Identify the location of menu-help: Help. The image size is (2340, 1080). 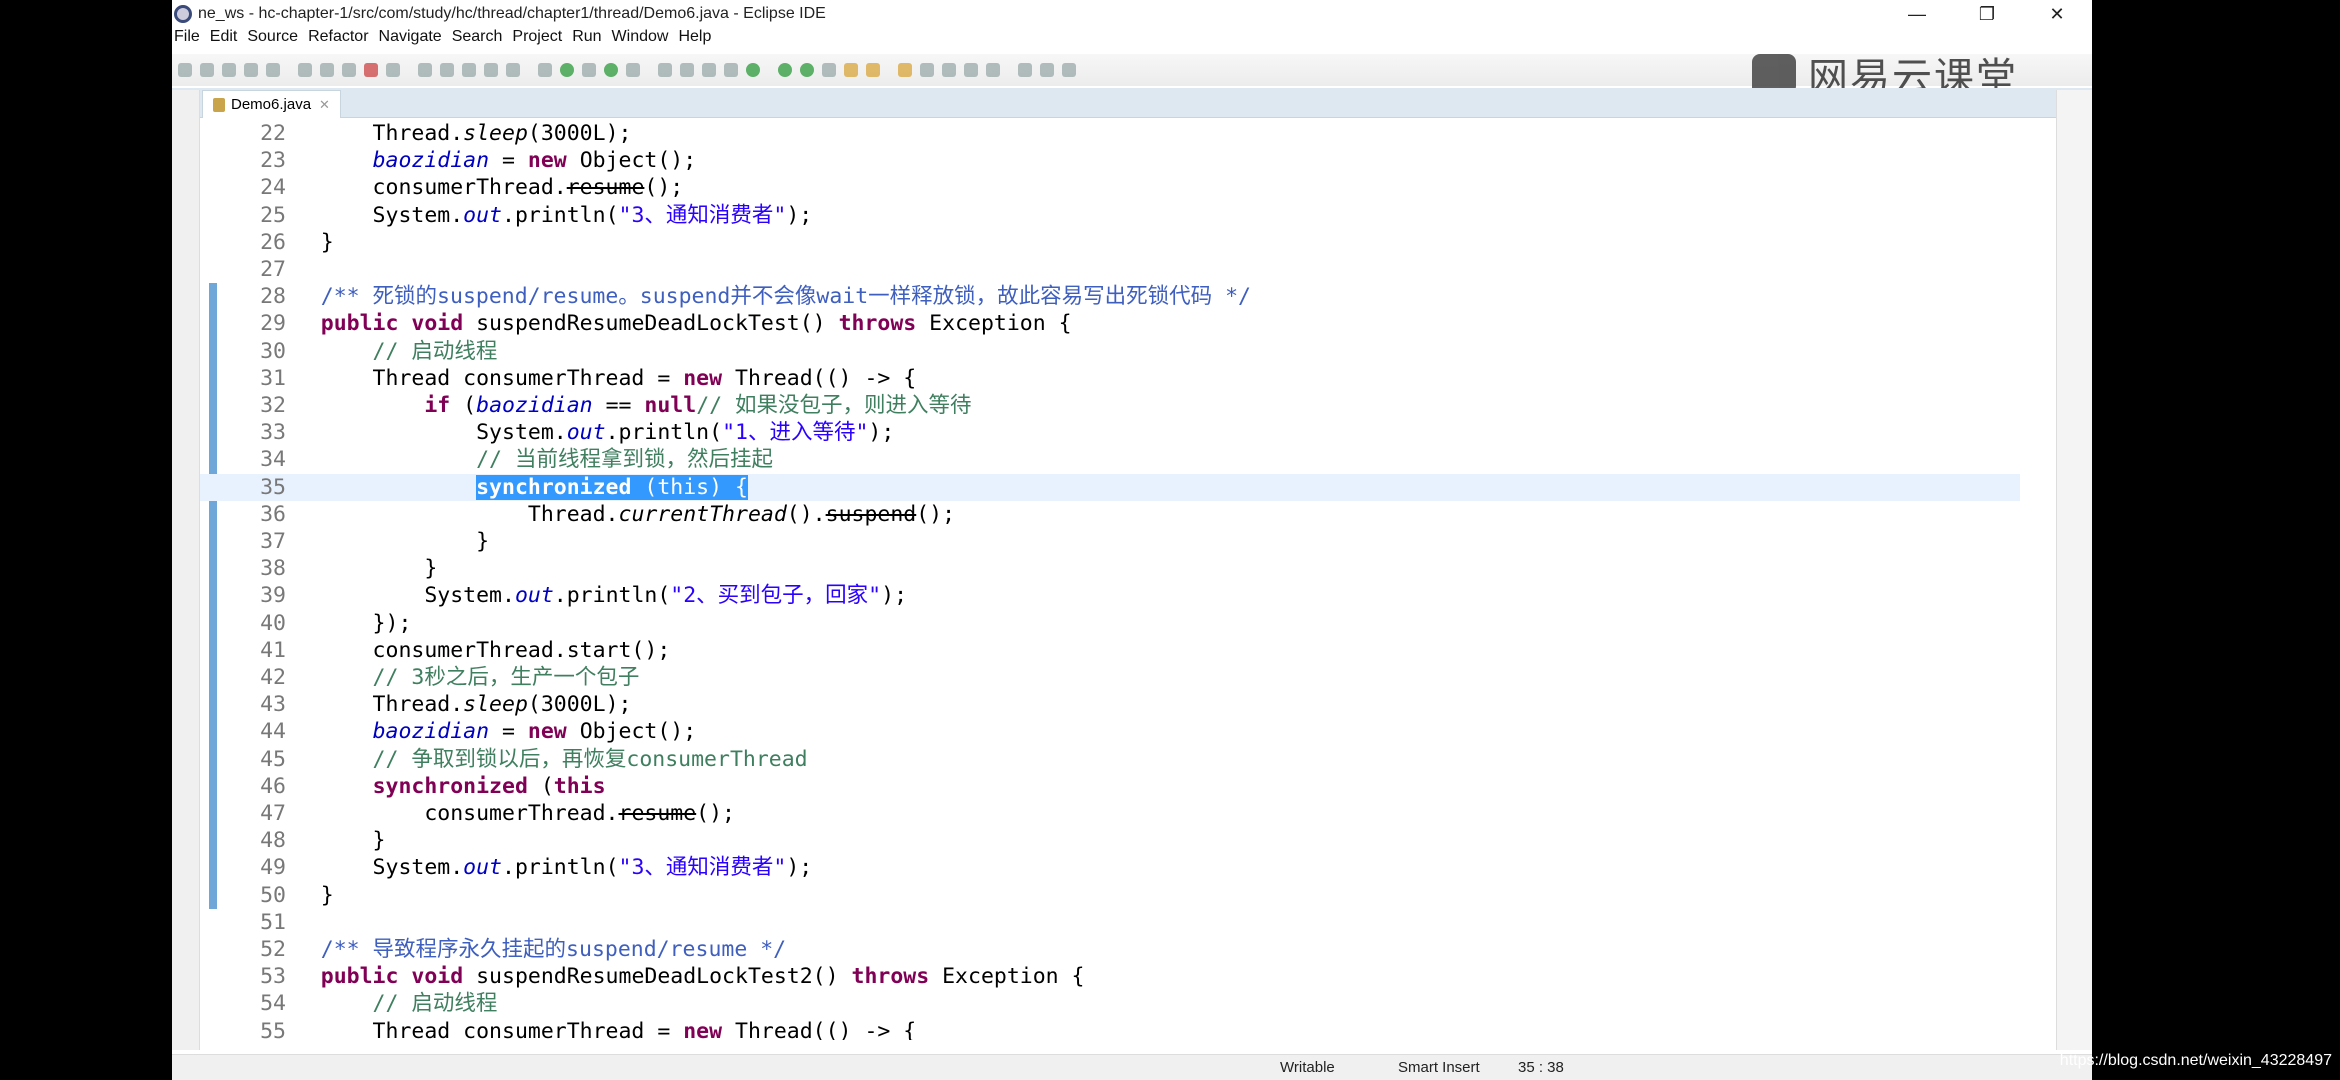
(694, 40).